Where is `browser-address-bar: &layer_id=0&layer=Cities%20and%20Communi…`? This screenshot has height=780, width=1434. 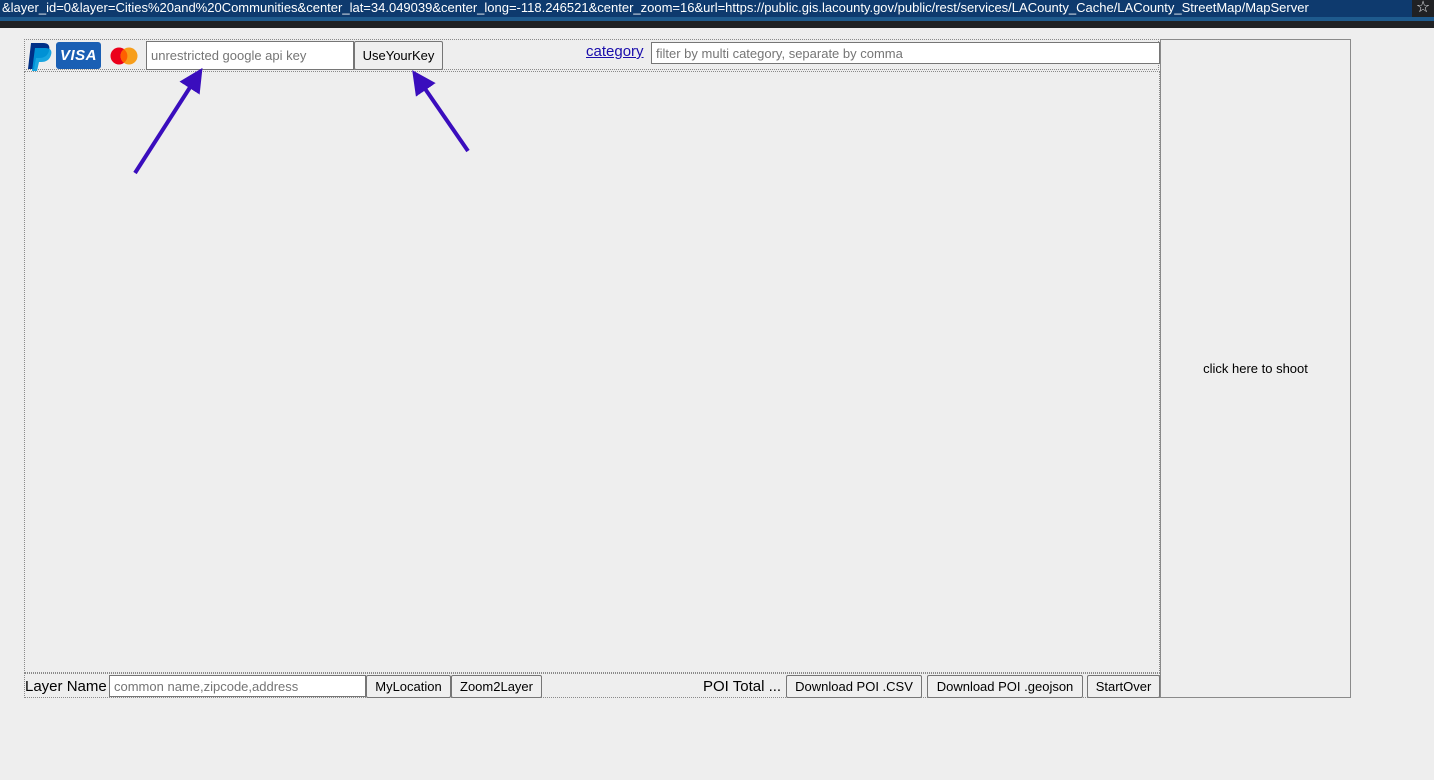 browser-address-bar: &layer_id=0&layer=Cities%20and%20Communi… is located at coordinates (717, 14).